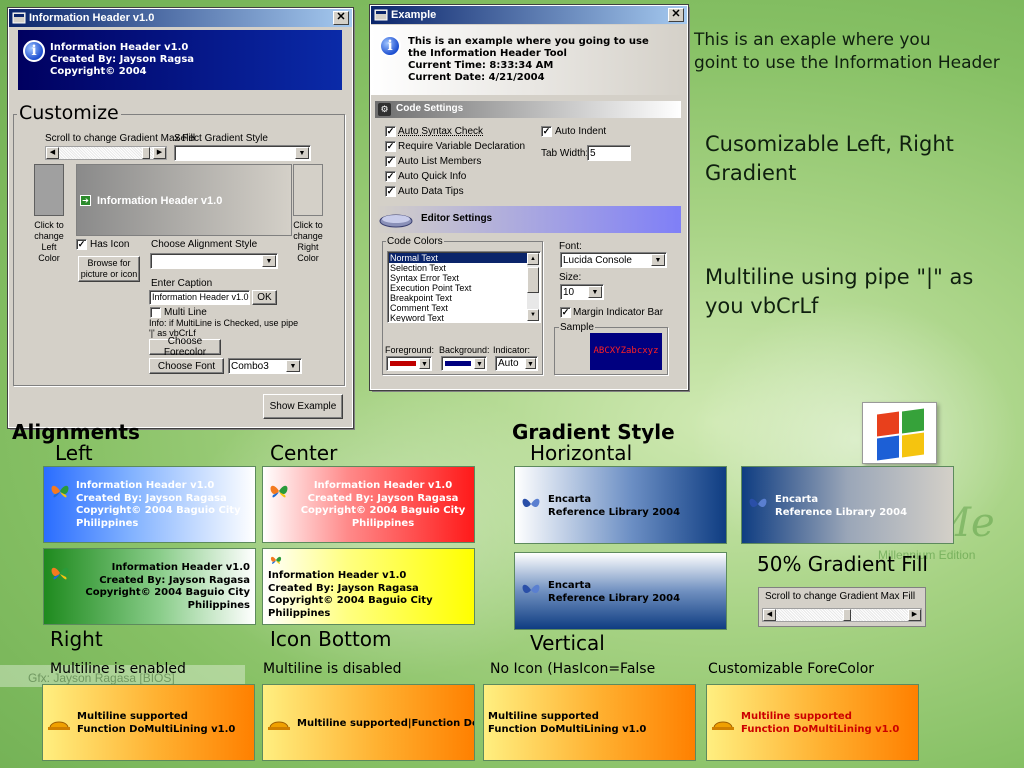 The height and width of the screenshot is (768, 1024). What do you see at coordinates (533, 259) in the screenshot?
I see `scroll-up-arrow-icon: ▲` at bounding box center [533, 259].